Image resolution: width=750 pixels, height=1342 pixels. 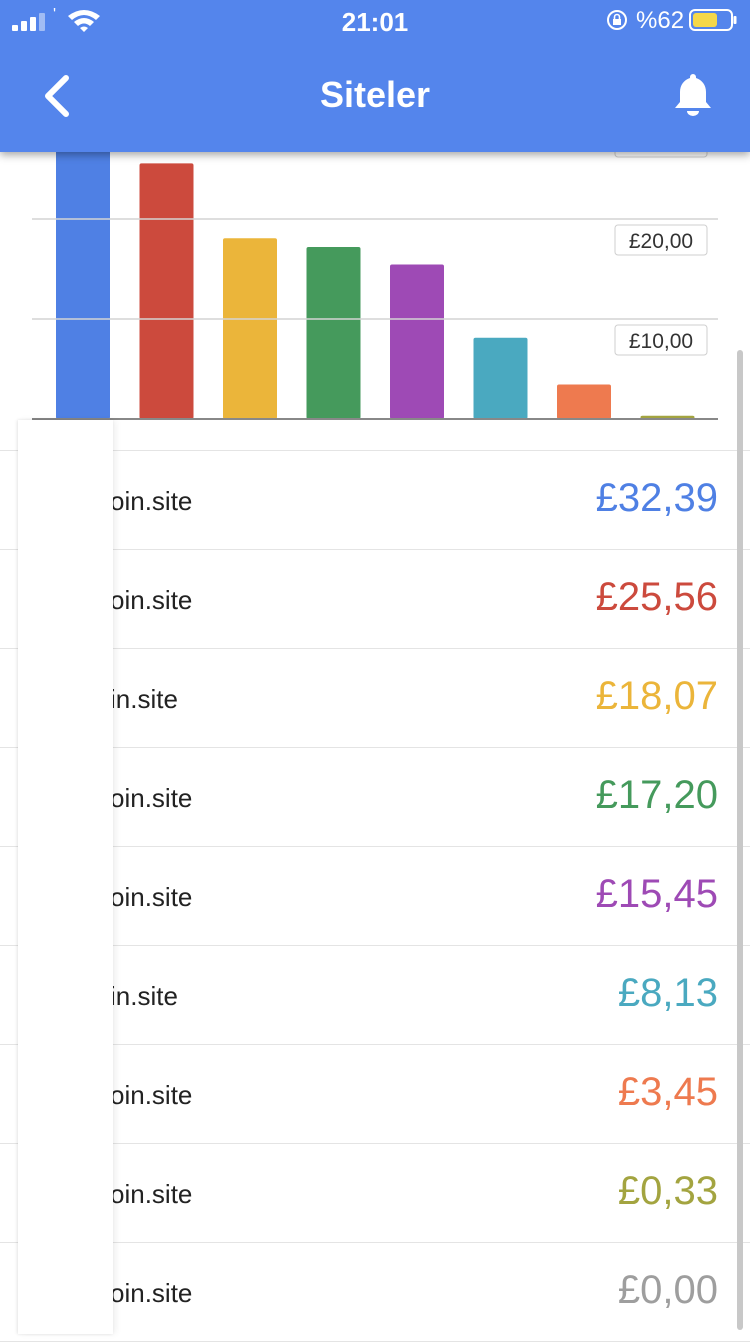 I want to click on site-amount: £0,00, so click(x=667, y=1290).